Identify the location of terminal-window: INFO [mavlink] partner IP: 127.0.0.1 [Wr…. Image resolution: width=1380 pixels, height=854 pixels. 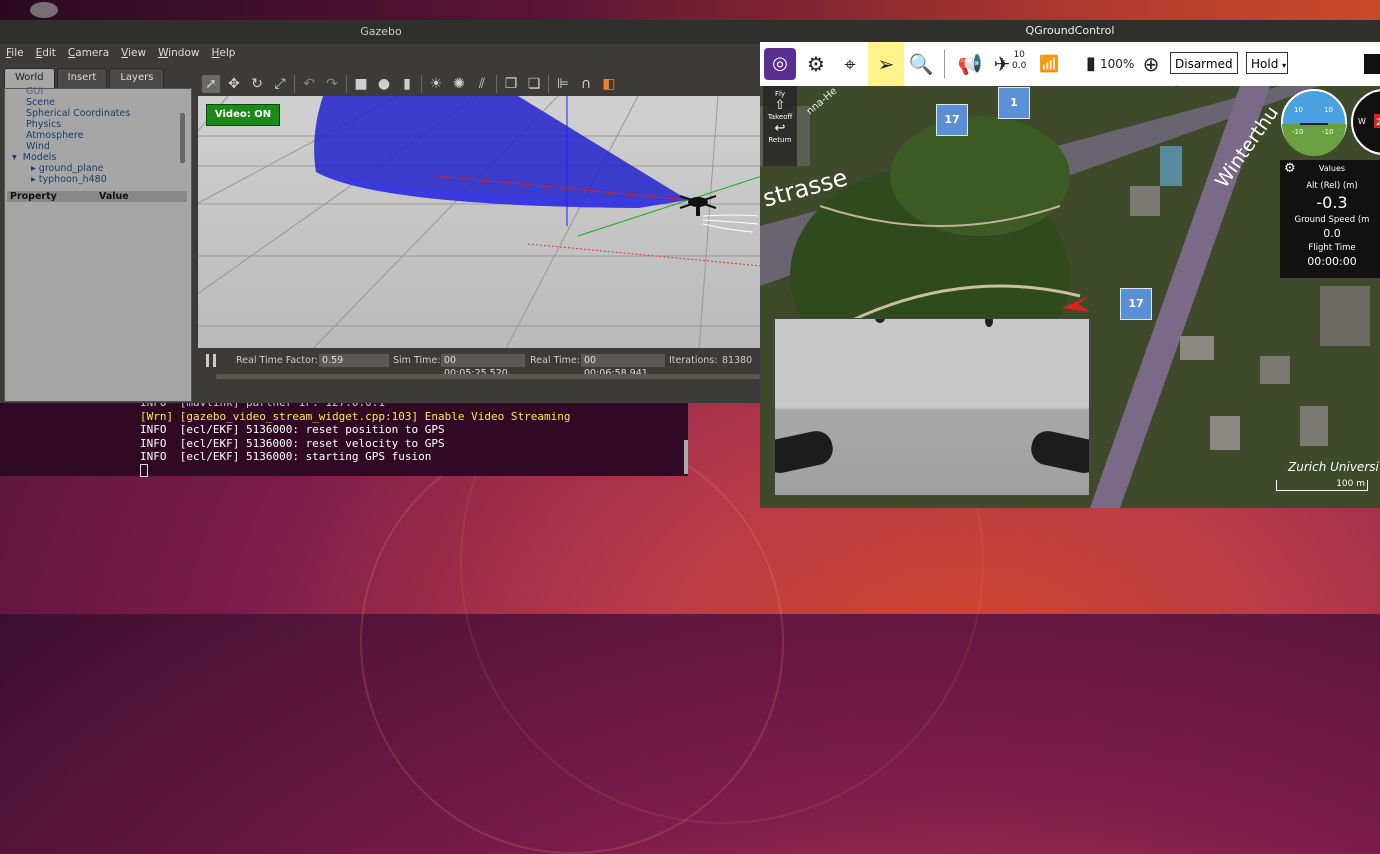
(344, 436).